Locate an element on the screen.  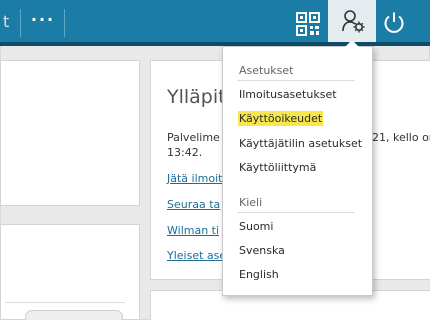
settings-divider is located at coordinates (296, 80).